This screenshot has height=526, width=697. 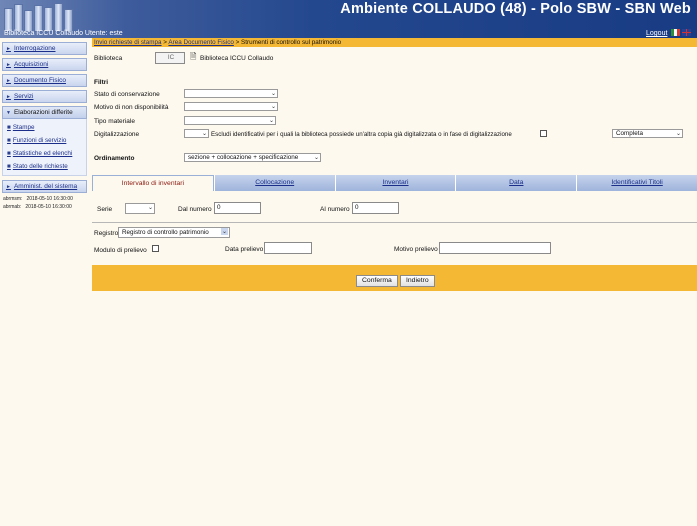 What do you see at coordinates (516, 183) in the screenshot?
I see `tab-data: Data` at bounding box center [516, 183].